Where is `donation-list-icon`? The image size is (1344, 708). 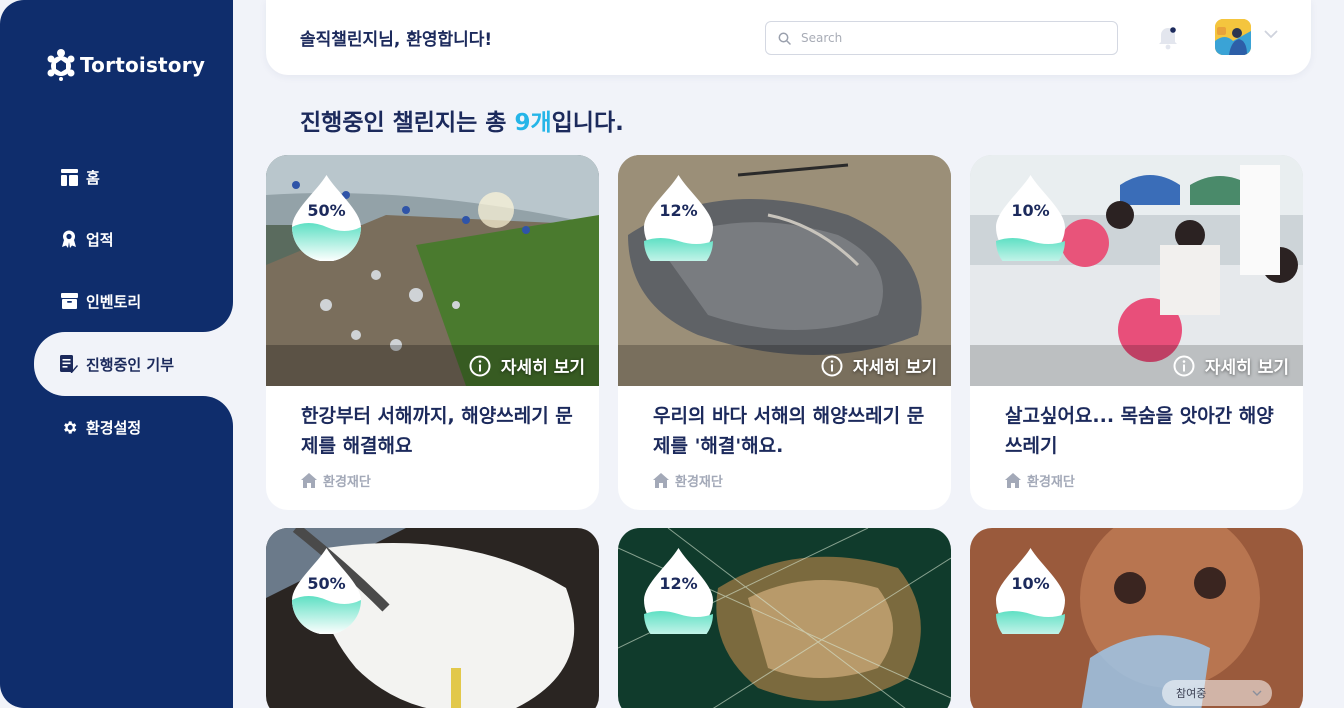 donation-list-icon is located at coordinates (69, 364).